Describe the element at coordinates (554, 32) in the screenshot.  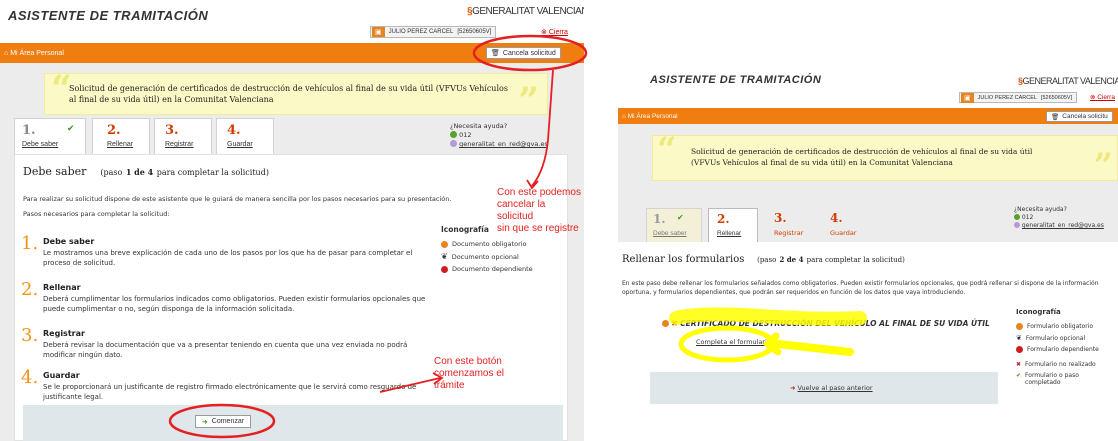
I see `close-session-link: ⊗ Cierra` at that location.